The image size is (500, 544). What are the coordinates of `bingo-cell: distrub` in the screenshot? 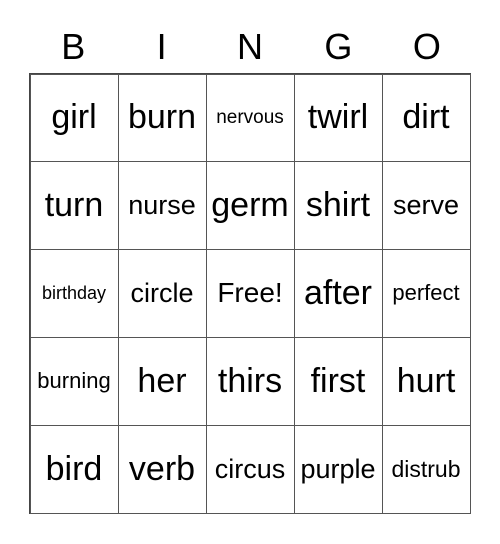 It's located at (426, 469).